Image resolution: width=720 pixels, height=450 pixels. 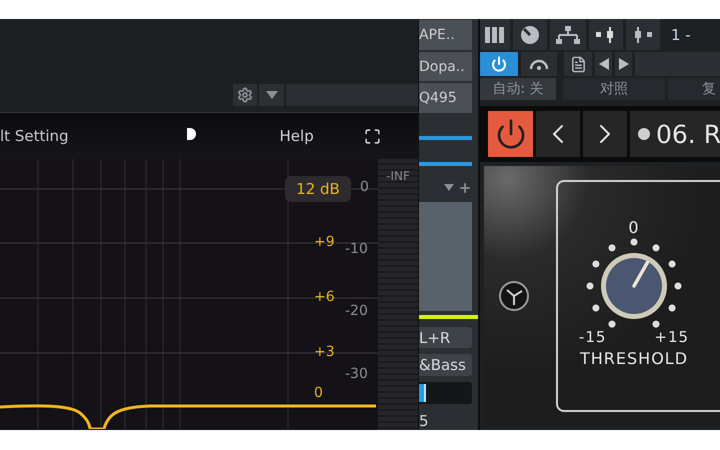 What do you see at coordinates (352, 95) in the screenshot?
I see `preset-field` at bounding box center [352, 95].